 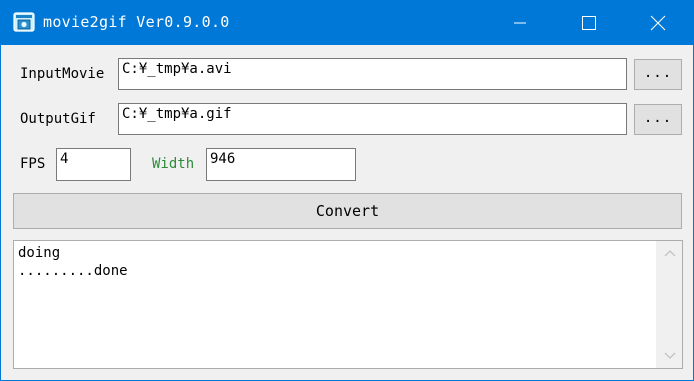 What do you see at coordinates (58, 119) in the screenshot?
I see `output-gif-label: OutputGif` at bounding box center [58, 119].